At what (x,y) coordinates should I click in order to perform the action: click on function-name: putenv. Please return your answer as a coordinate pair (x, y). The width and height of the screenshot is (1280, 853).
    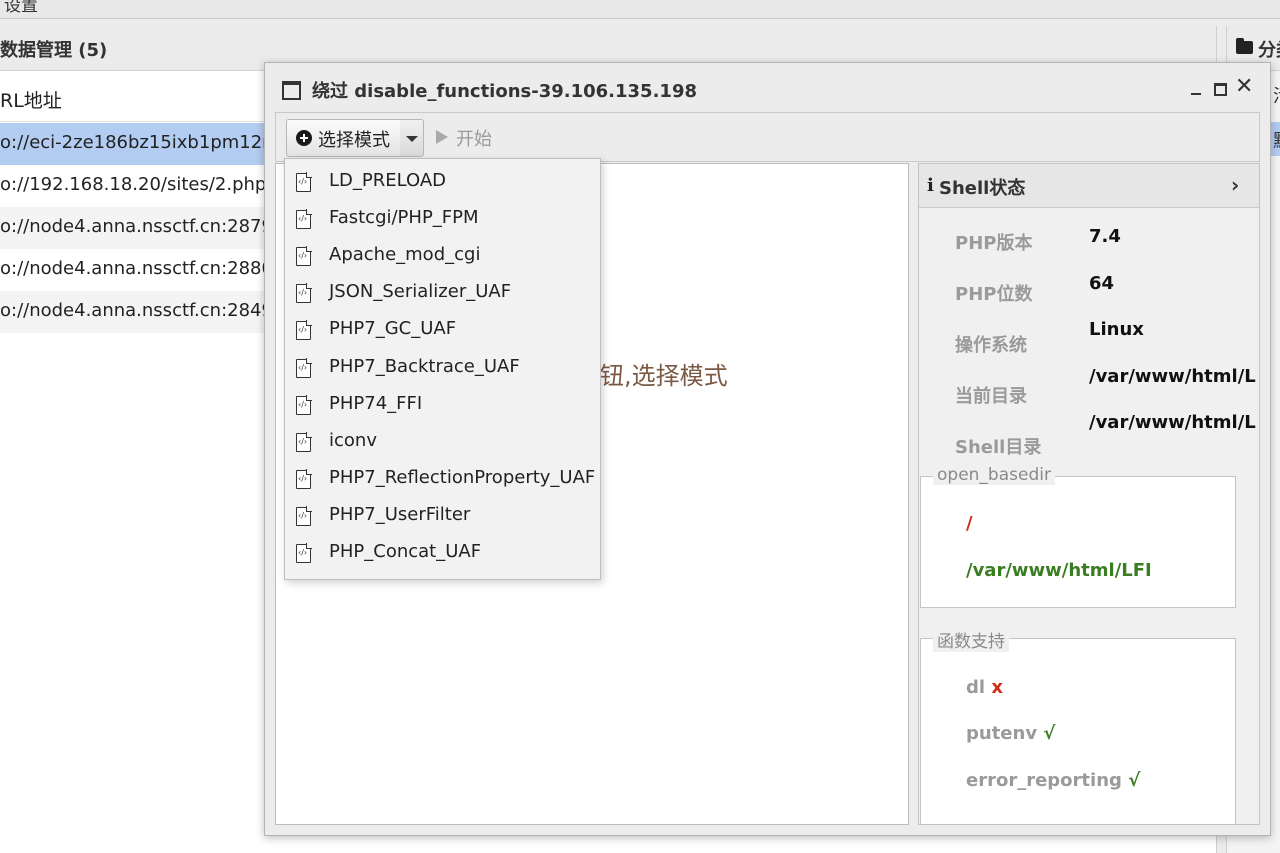
    Looking at the image, I should click on (1002, 733).